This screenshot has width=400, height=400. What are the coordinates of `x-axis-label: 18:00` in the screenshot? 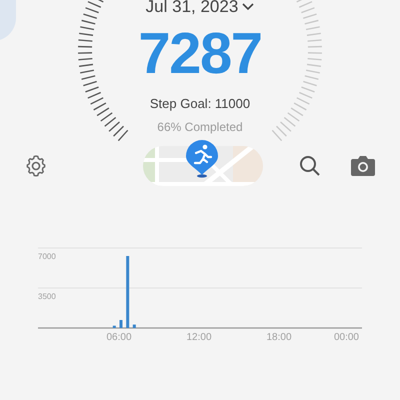 It's located at (279, 337).